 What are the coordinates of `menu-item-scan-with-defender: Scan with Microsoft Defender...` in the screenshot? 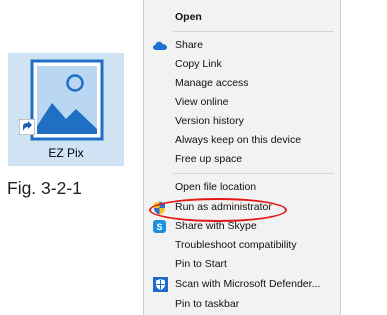 It's located at (242, 284).